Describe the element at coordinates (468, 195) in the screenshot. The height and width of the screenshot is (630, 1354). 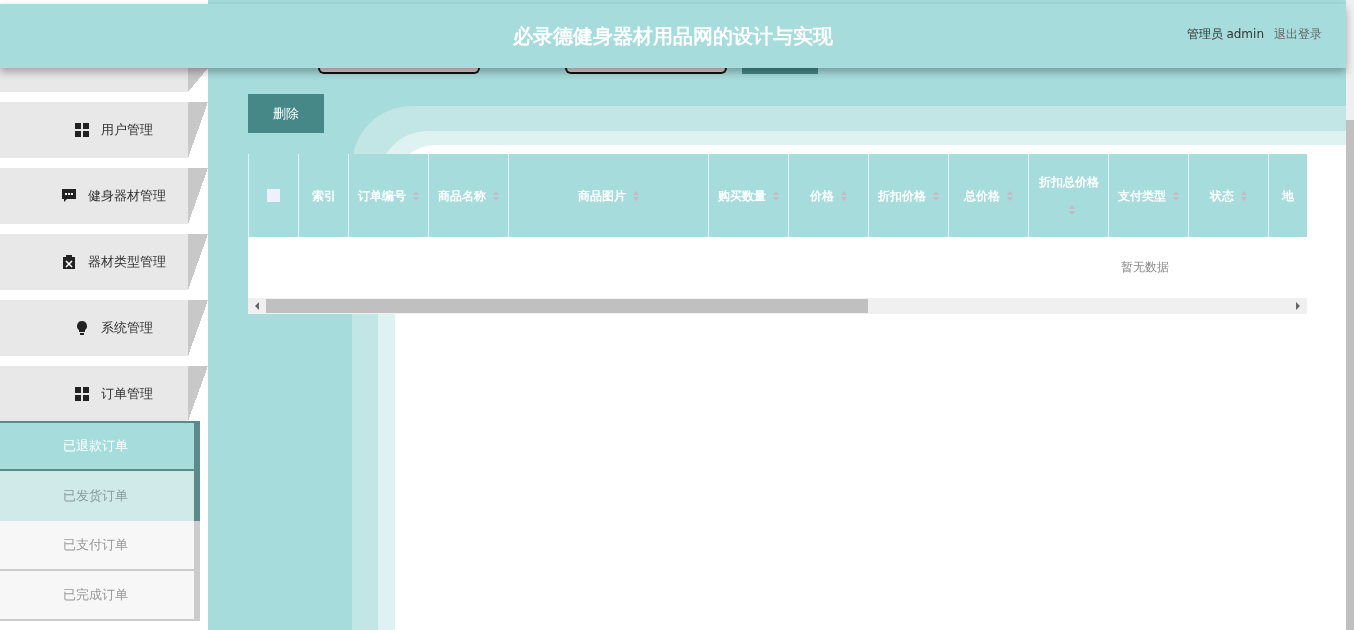
I see `column-header: 商品名称` at that location.